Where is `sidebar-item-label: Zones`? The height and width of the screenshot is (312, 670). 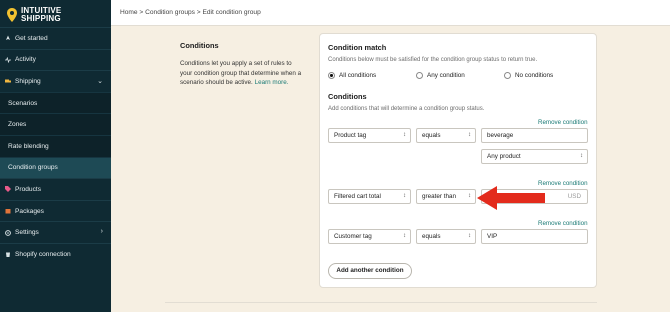 sidebar-item-label: Zones is located at coordinates (17, 125).